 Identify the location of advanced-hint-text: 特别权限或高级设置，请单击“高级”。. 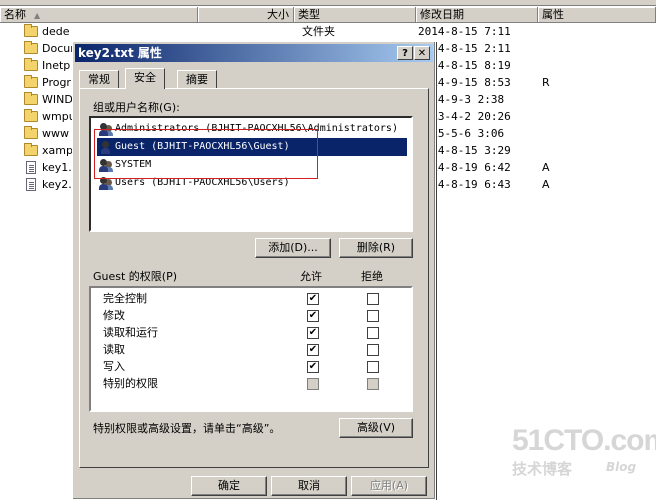
(187, 428).